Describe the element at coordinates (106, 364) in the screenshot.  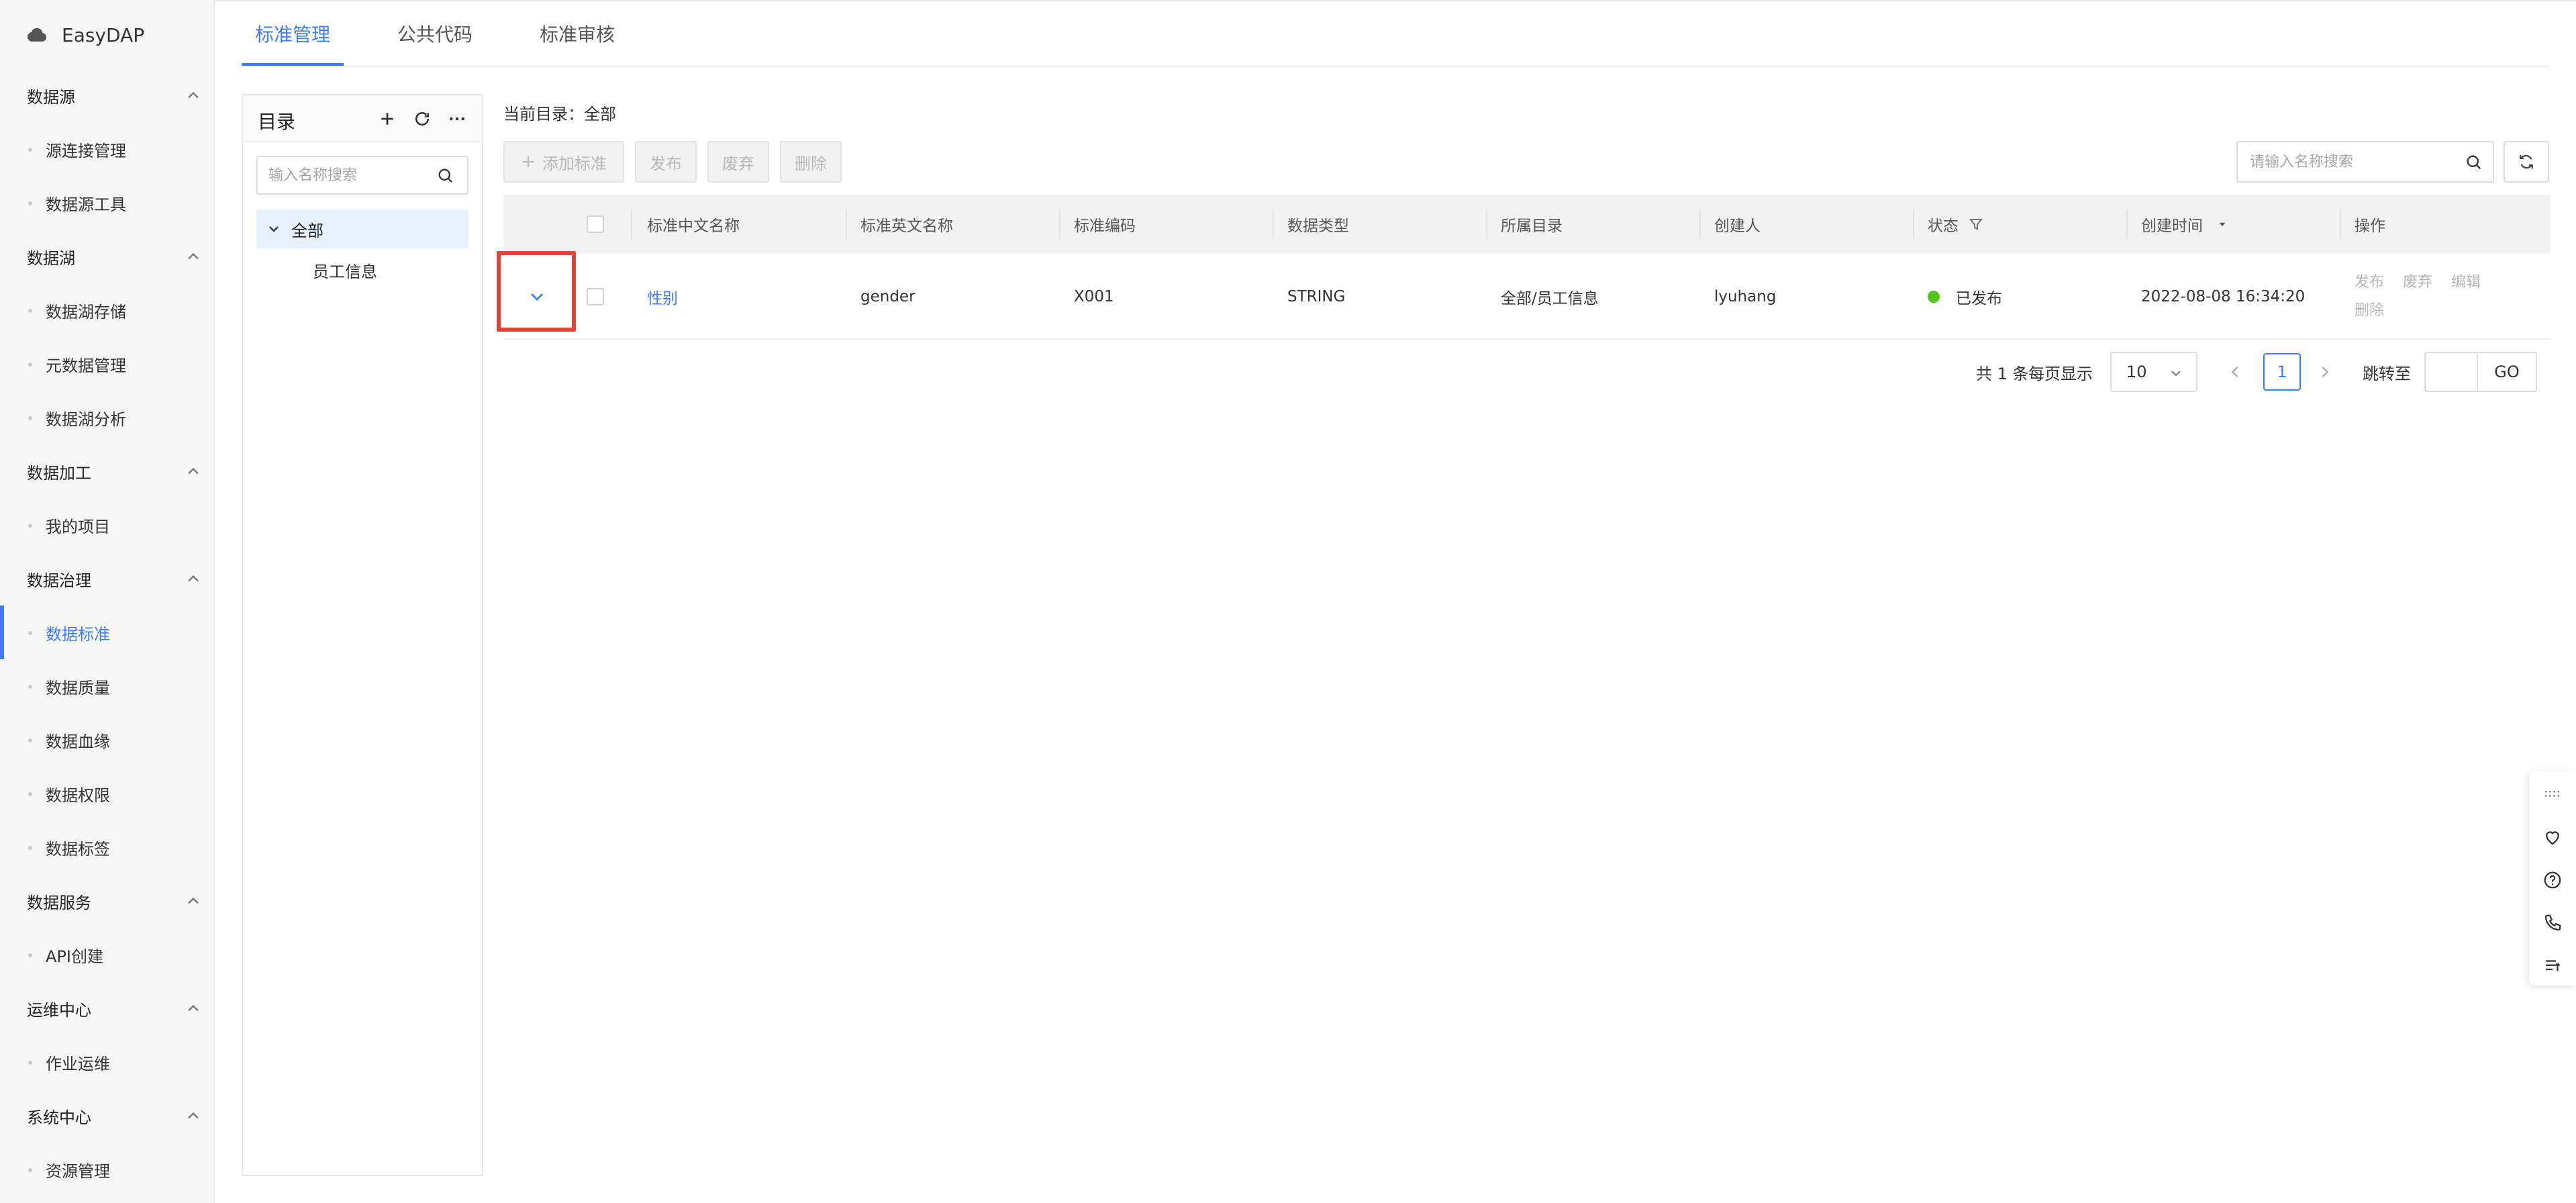
I see `sidebar-item-metadata: 元数据管理` at that location.